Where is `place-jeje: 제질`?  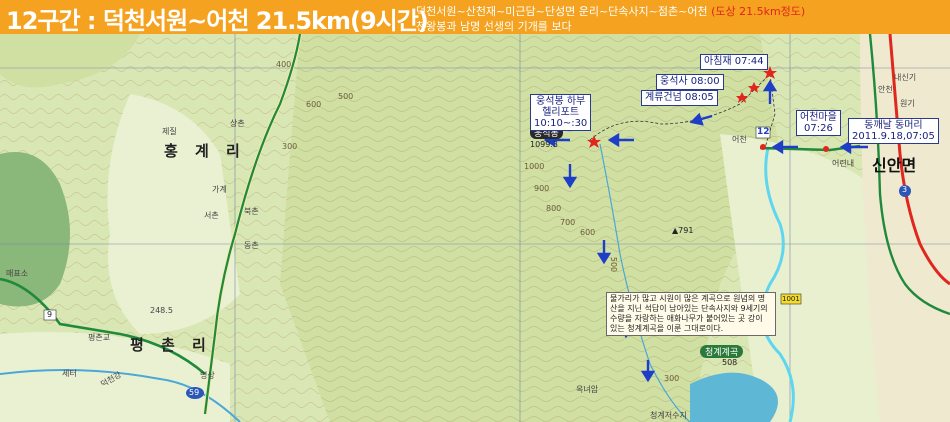
place-jeje: 제질 is located at coordinates (169, 131).